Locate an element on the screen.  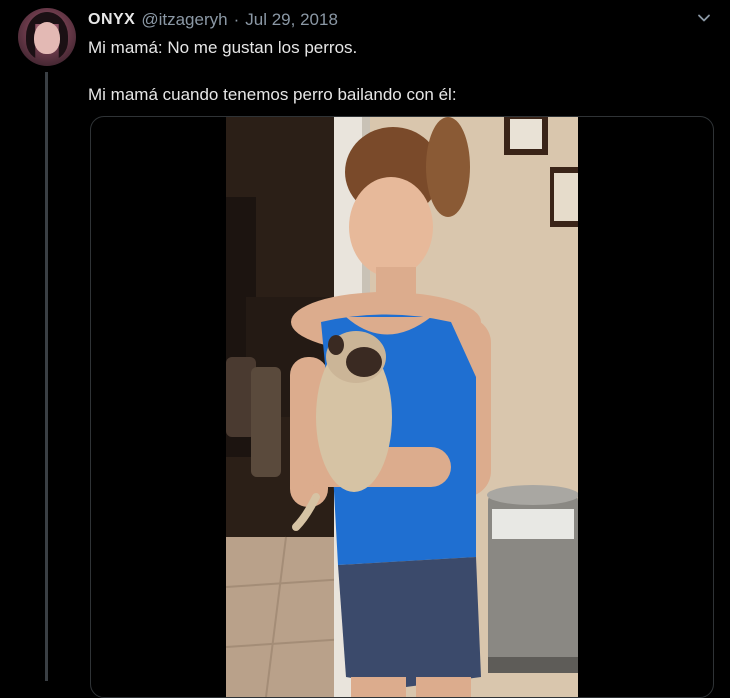
avatar-column is located at coordinates (48, 37).